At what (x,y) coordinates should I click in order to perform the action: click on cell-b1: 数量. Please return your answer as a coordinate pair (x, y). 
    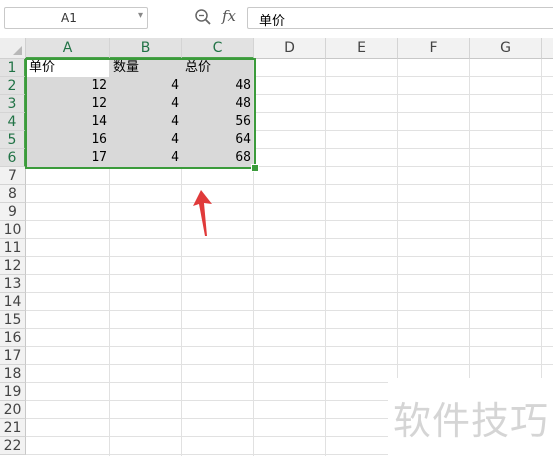
    Looking at the image, I should click on (146, 68).